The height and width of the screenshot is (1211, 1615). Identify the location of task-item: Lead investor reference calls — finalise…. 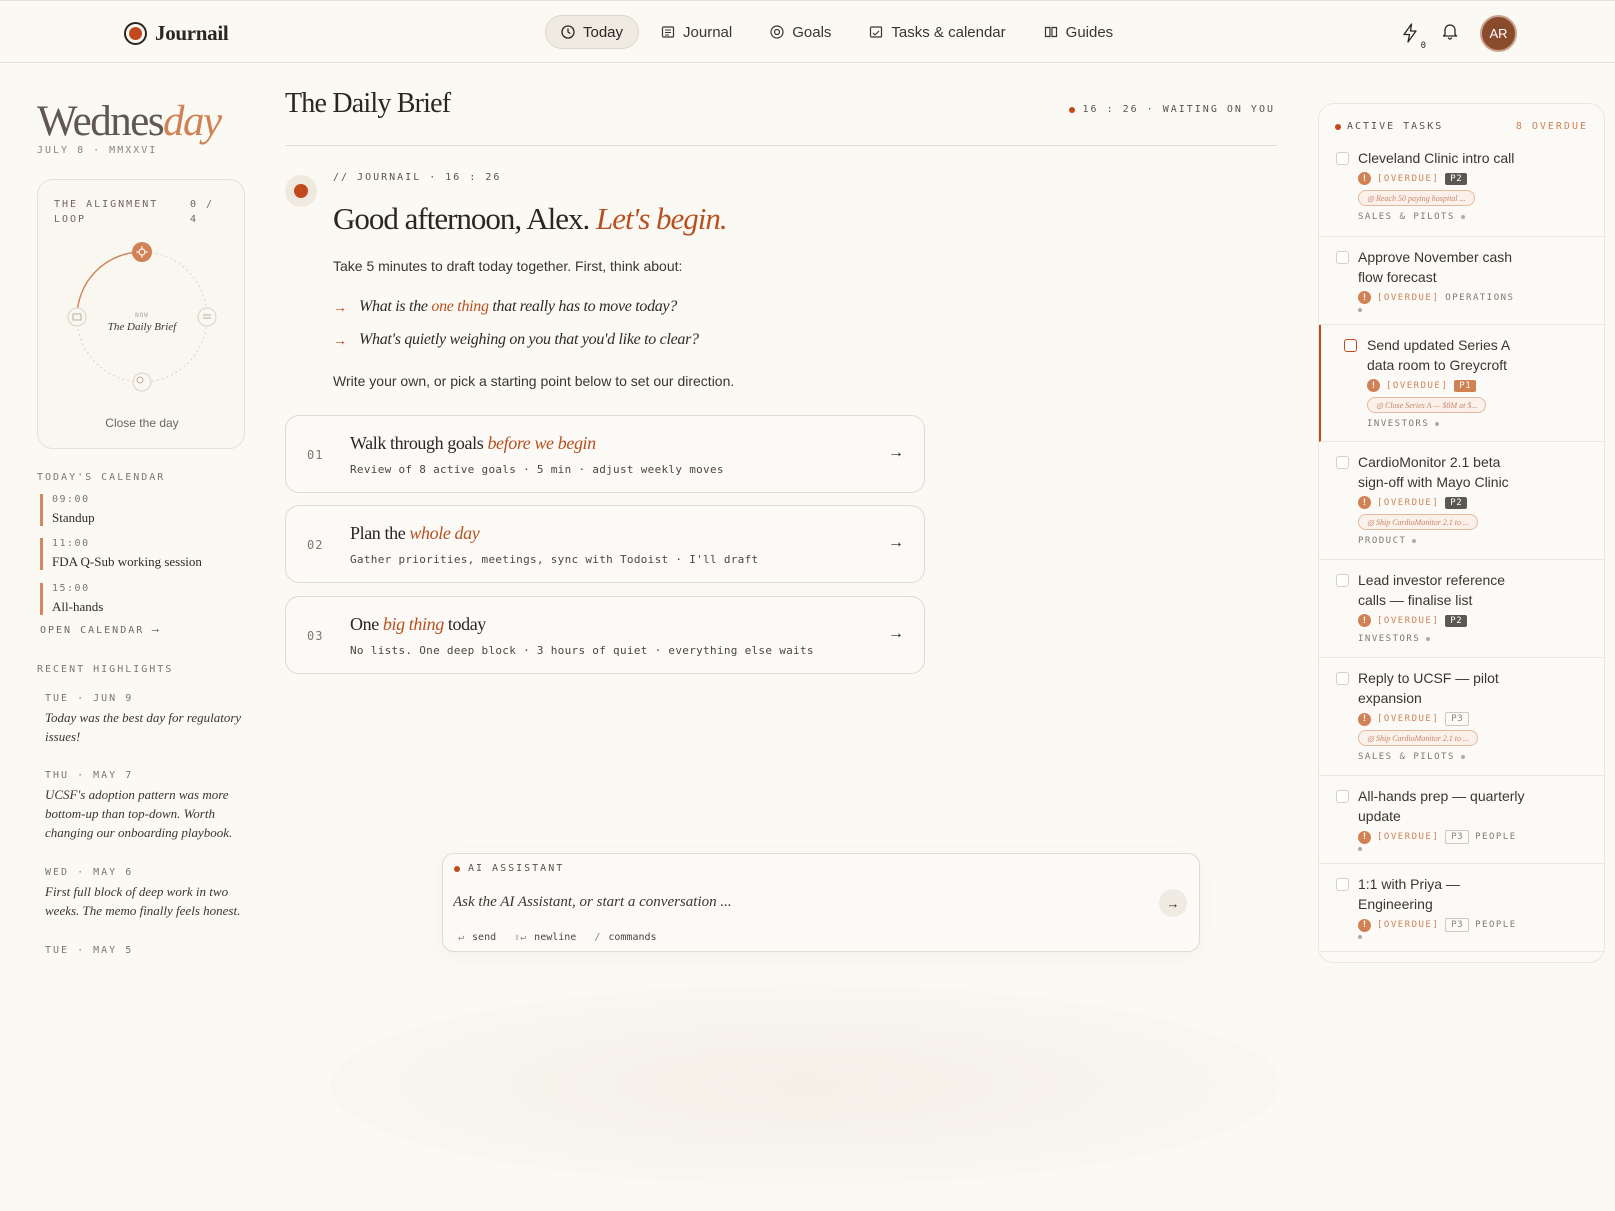
(1461, 609).